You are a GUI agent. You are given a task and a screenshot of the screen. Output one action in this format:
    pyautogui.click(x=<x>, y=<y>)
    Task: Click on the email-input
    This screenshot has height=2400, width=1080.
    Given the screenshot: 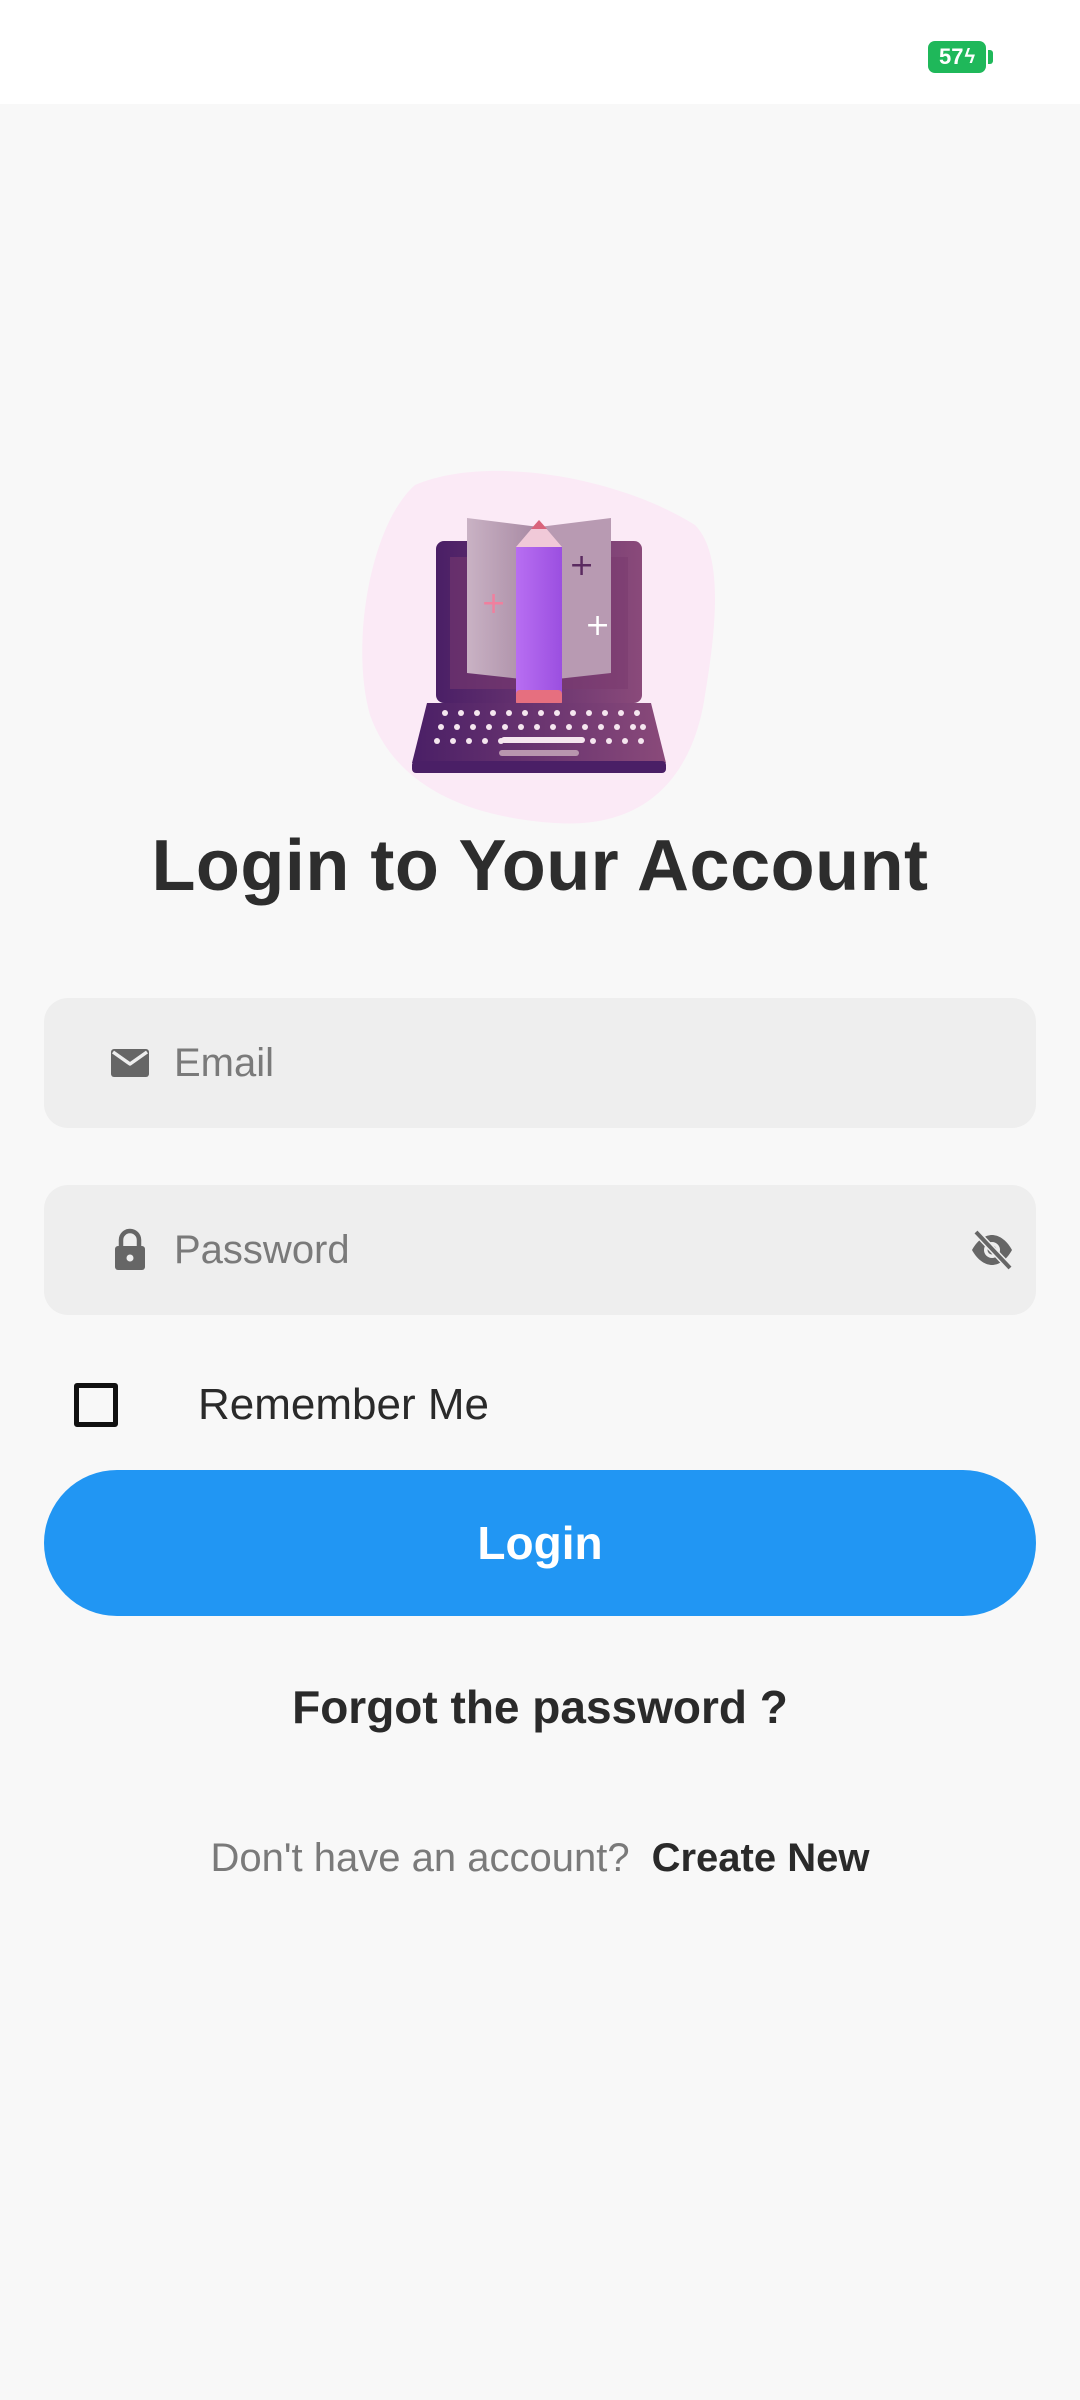 What is the action you would take?
    pyautogui.click(x=564, y=1063)
    